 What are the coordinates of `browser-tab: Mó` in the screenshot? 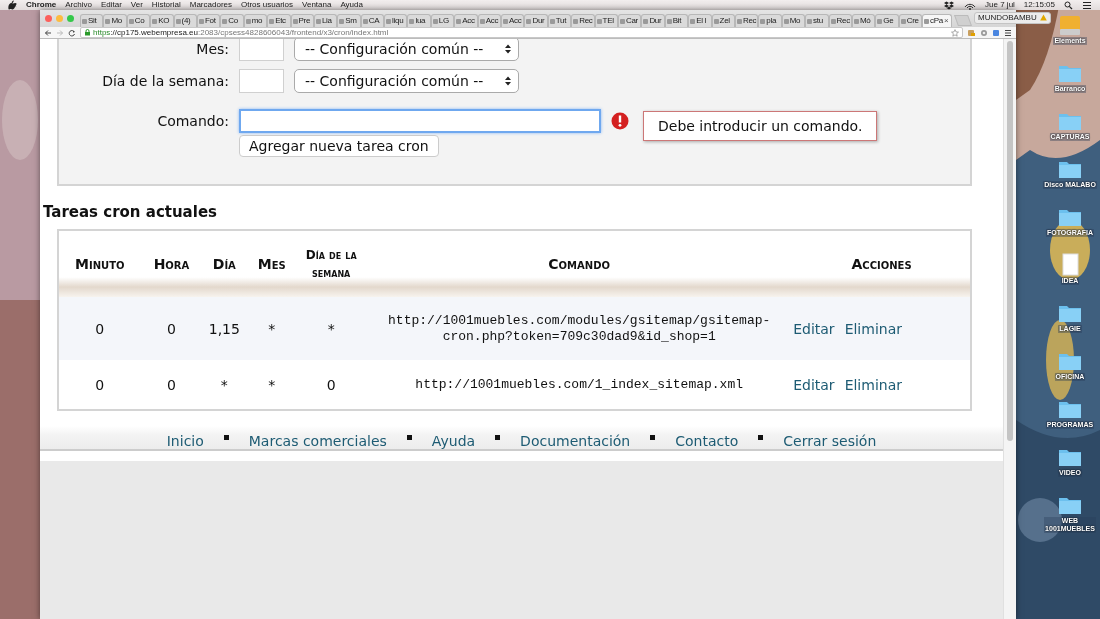 It's located at (863, 20).